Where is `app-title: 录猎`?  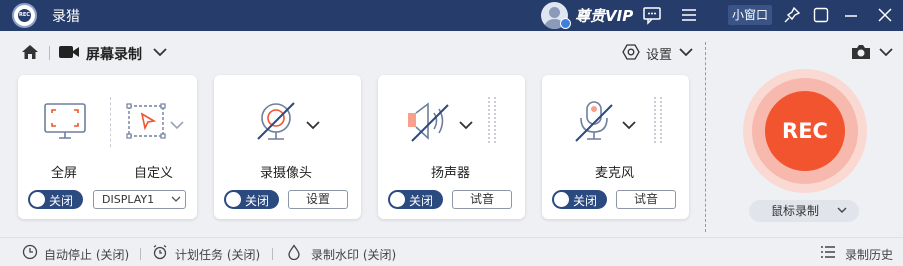
app-title: 录猎 is located at coordinates (66, 17).